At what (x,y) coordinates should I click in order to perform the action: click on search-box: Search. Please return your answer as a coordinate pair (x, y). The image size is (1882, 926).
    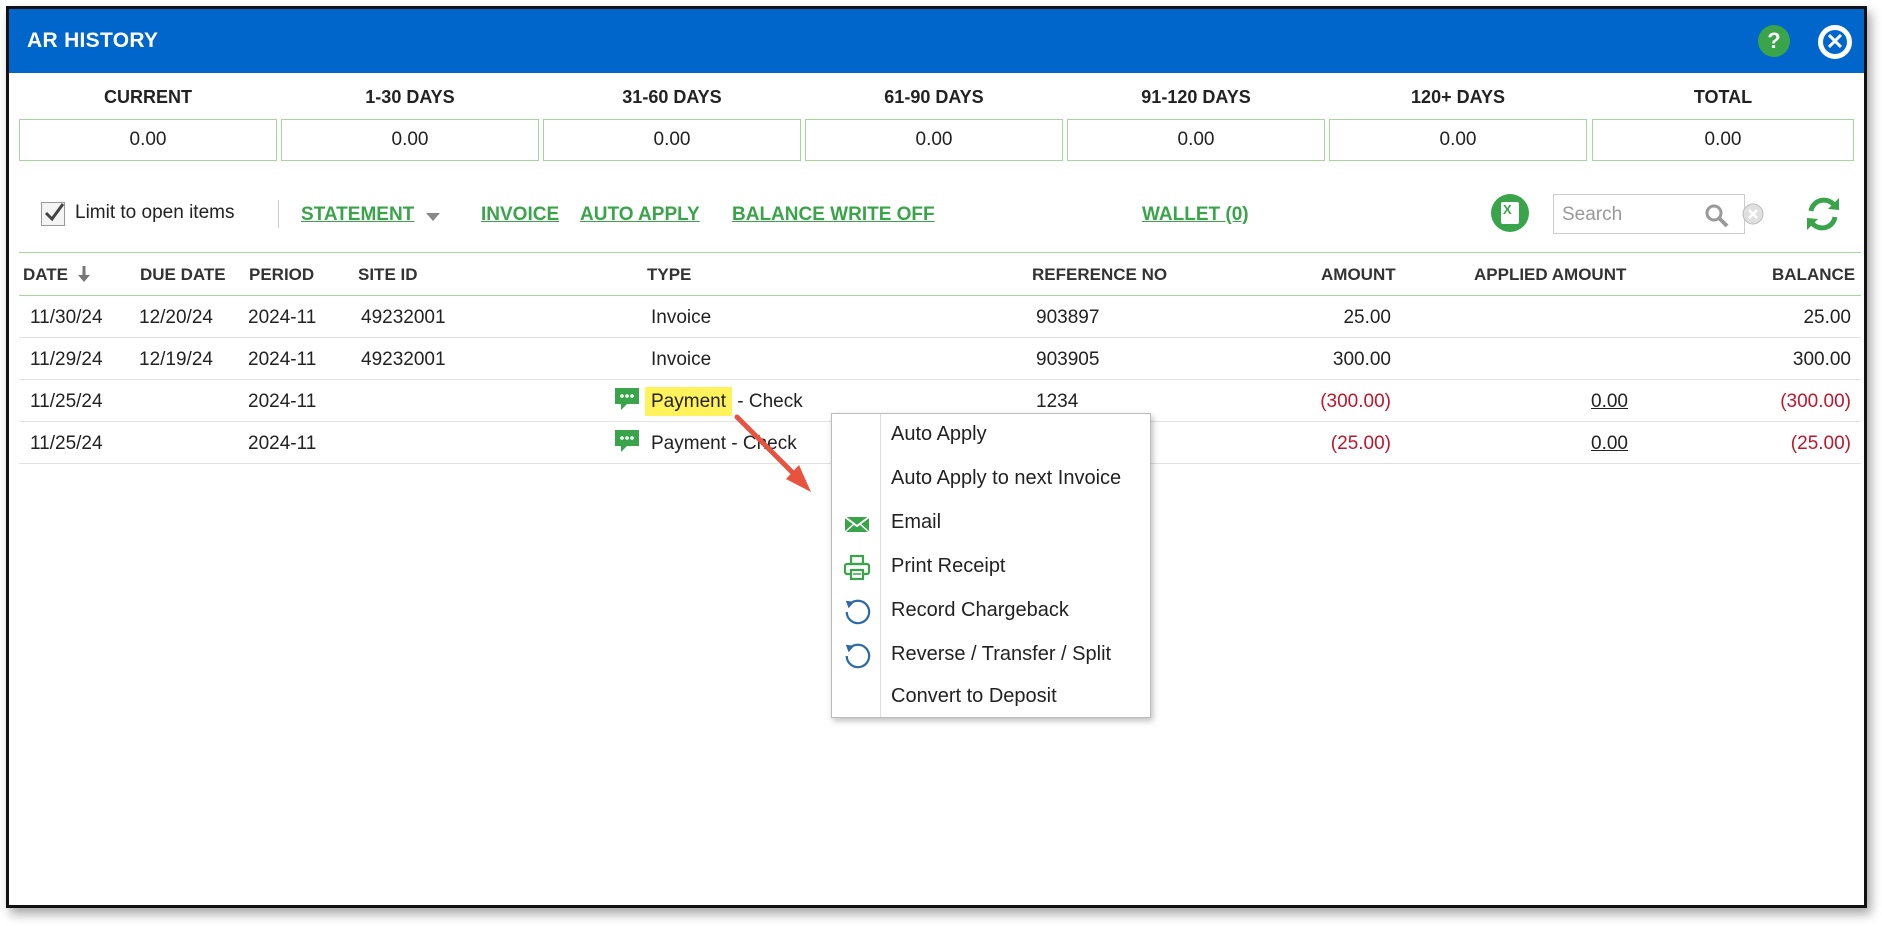
    Looking at the image, I should click on (1649, 214).